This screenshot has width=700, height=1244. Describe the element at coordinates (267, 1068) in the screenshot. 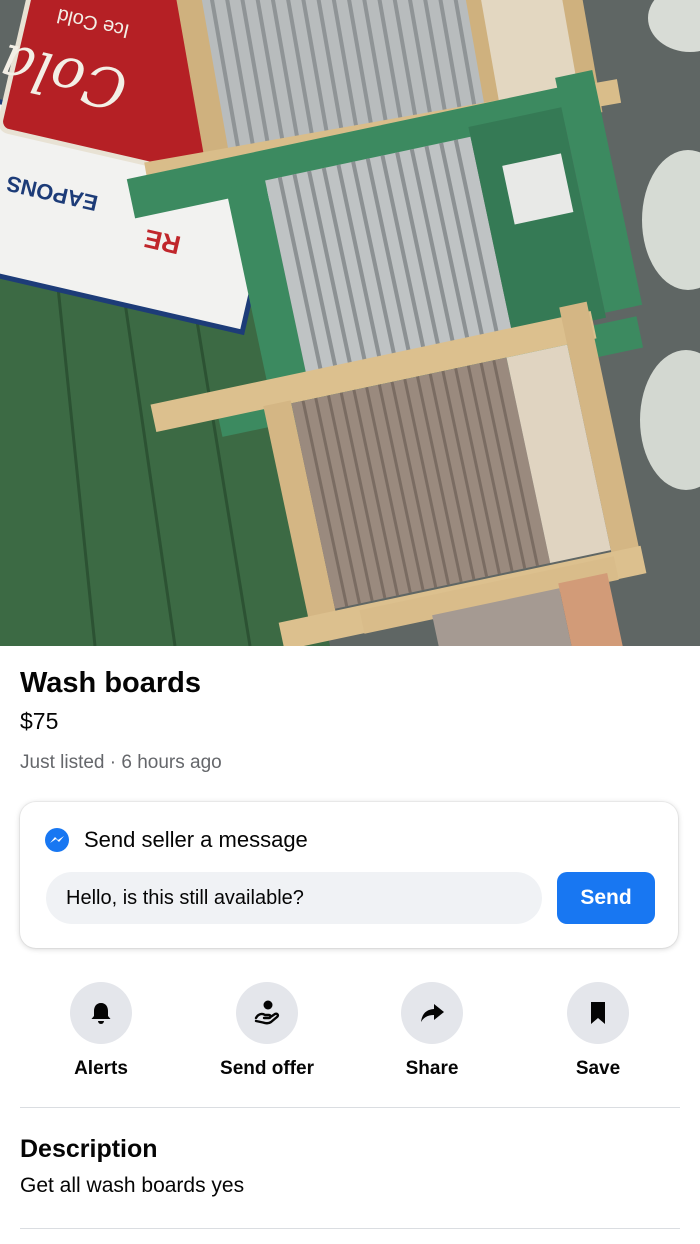

I see `send-offer-label: Send offer` at that location.